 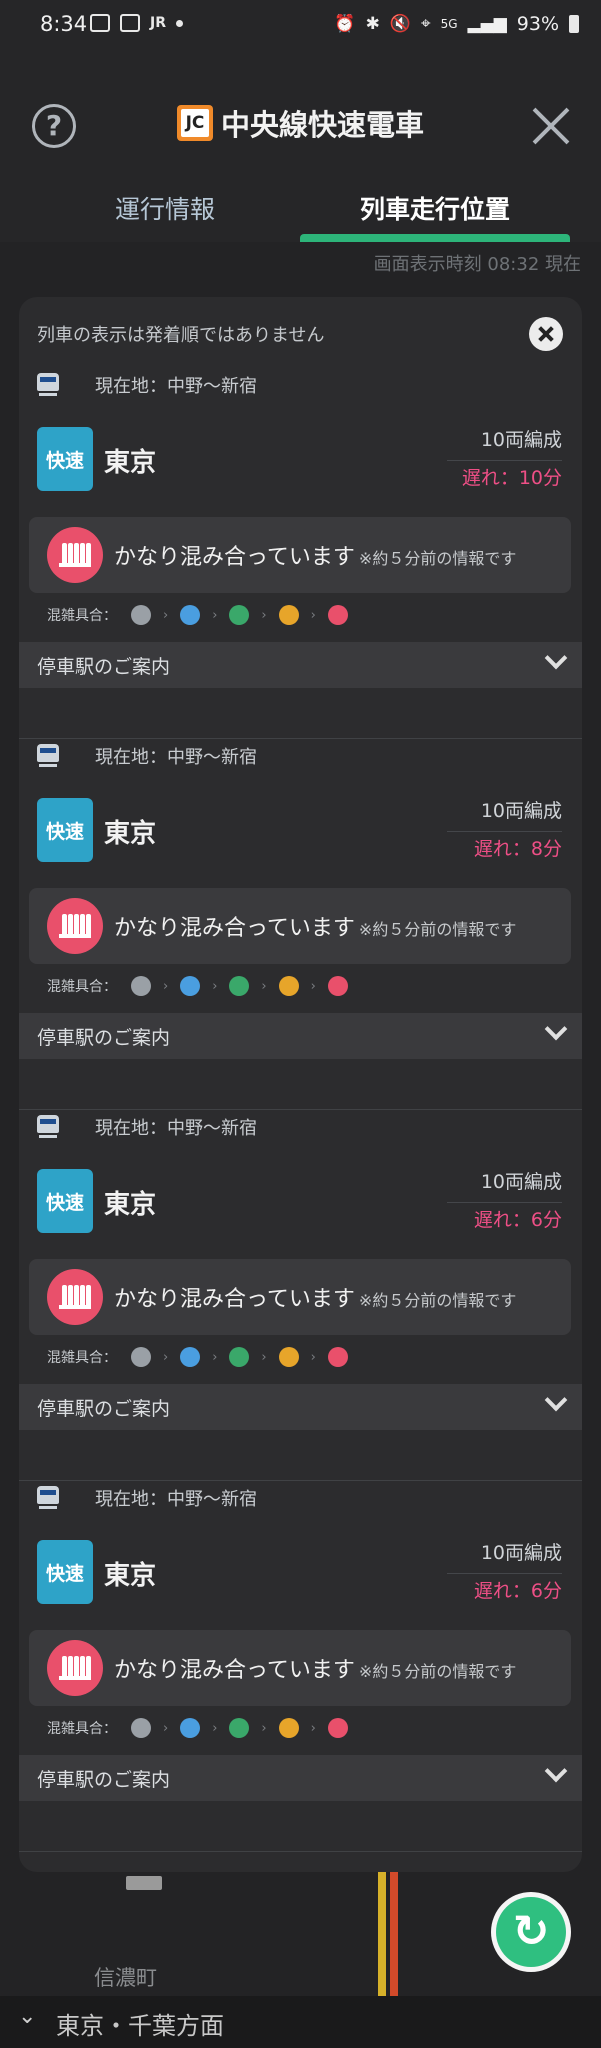 What do you see at coordinates (400, 24) in the screenshot?
I see `mute-icon: 🔇` at bounding box center [400, 24].